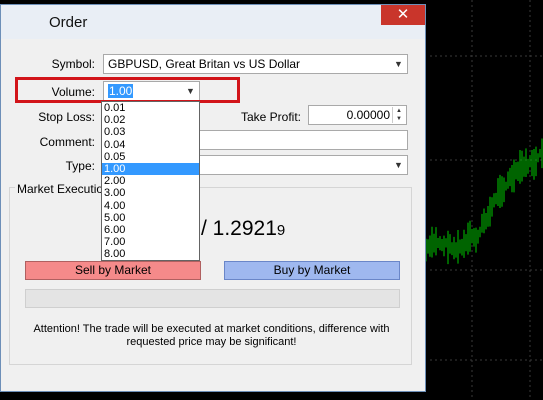  What do you see at coordinates (150, 242) in the screenshot?
I see `volume-option: 7.00` at bounding box center [150, 242].